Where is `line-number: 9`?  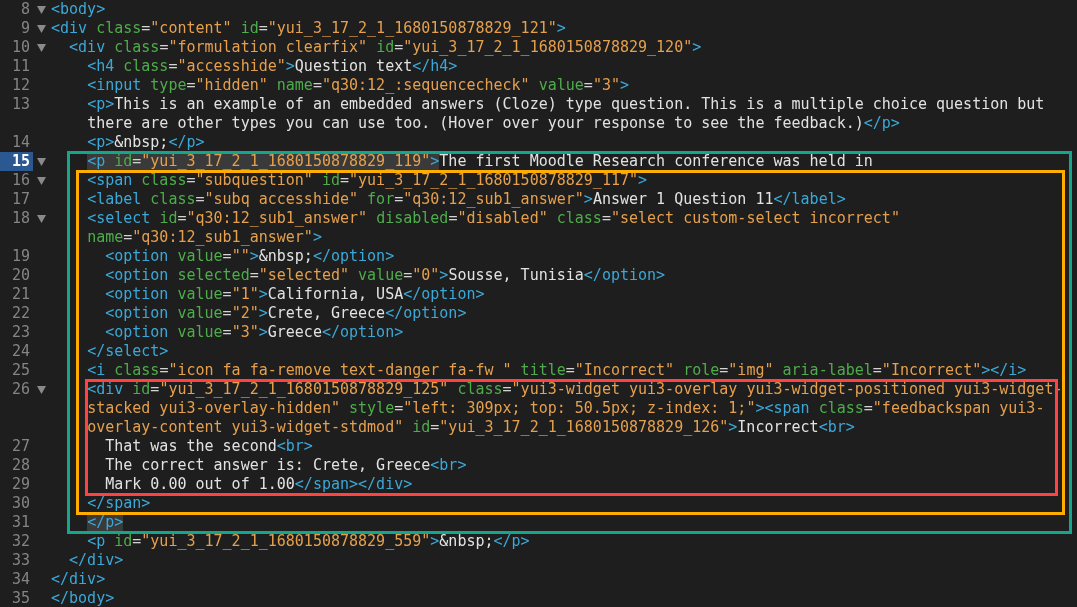 line-number: 9 is located at coordinates (25, 28).